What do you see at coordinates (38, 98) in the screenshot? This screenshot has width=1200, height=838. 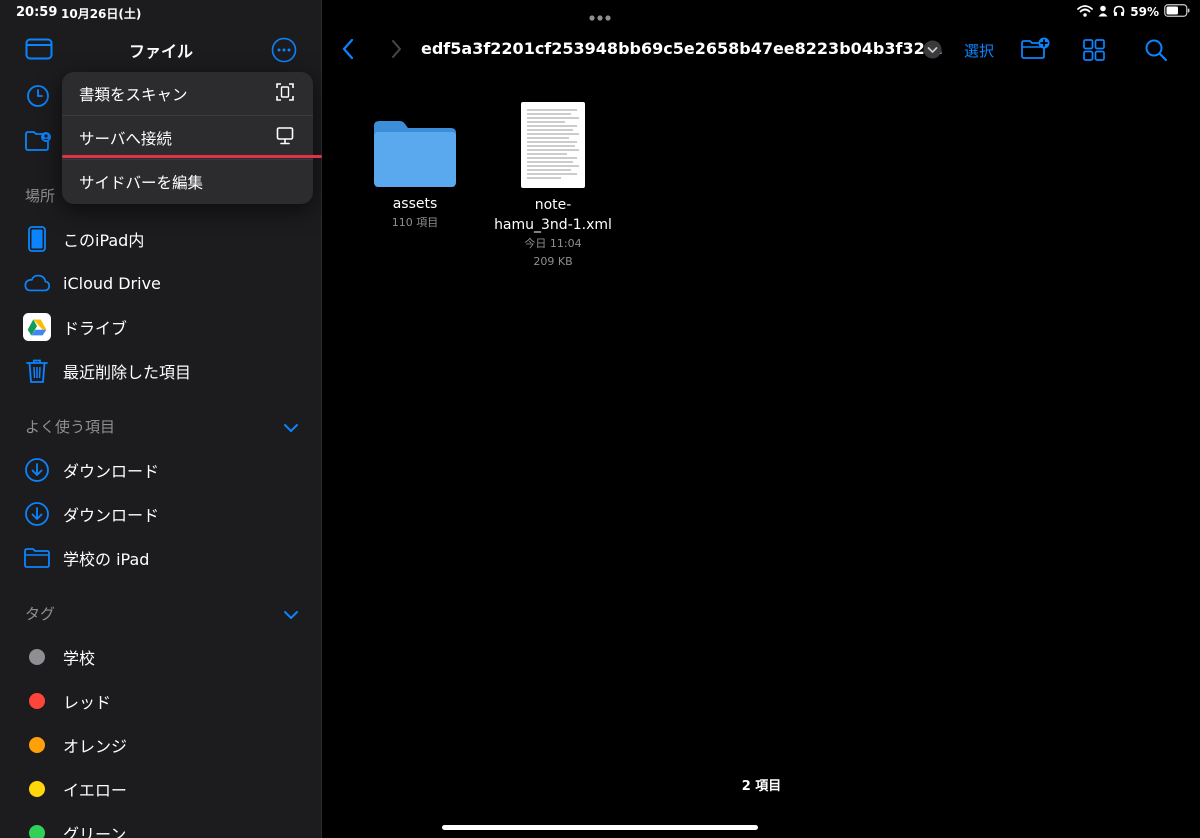 I see `recents-clock-icon` at bounding box center [38, 98].